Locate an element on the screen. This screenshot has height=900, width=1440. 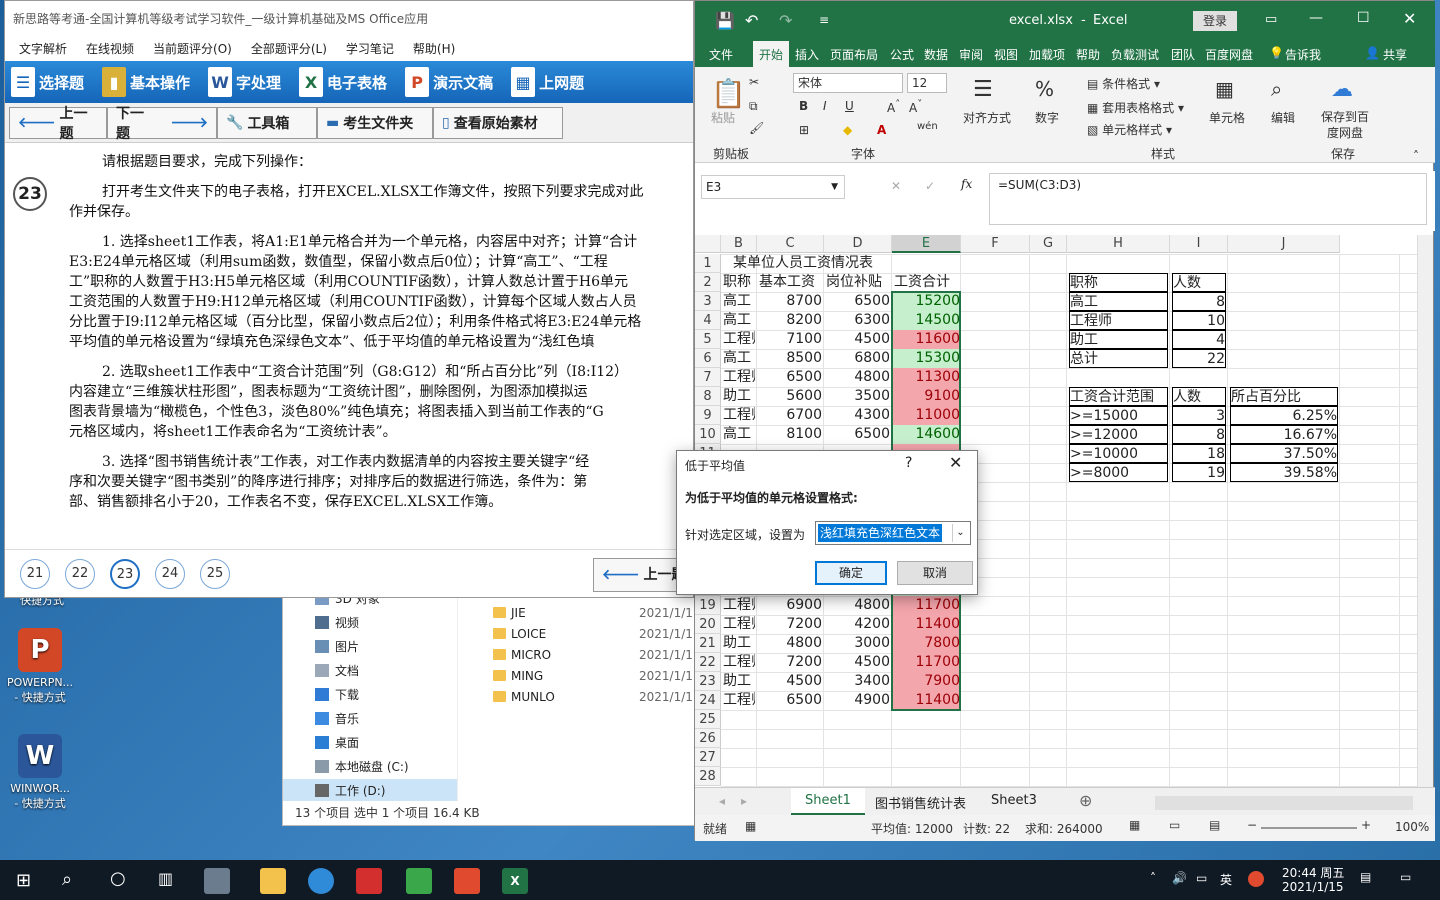
cell: 3 is located at coordinates (1199, 415).